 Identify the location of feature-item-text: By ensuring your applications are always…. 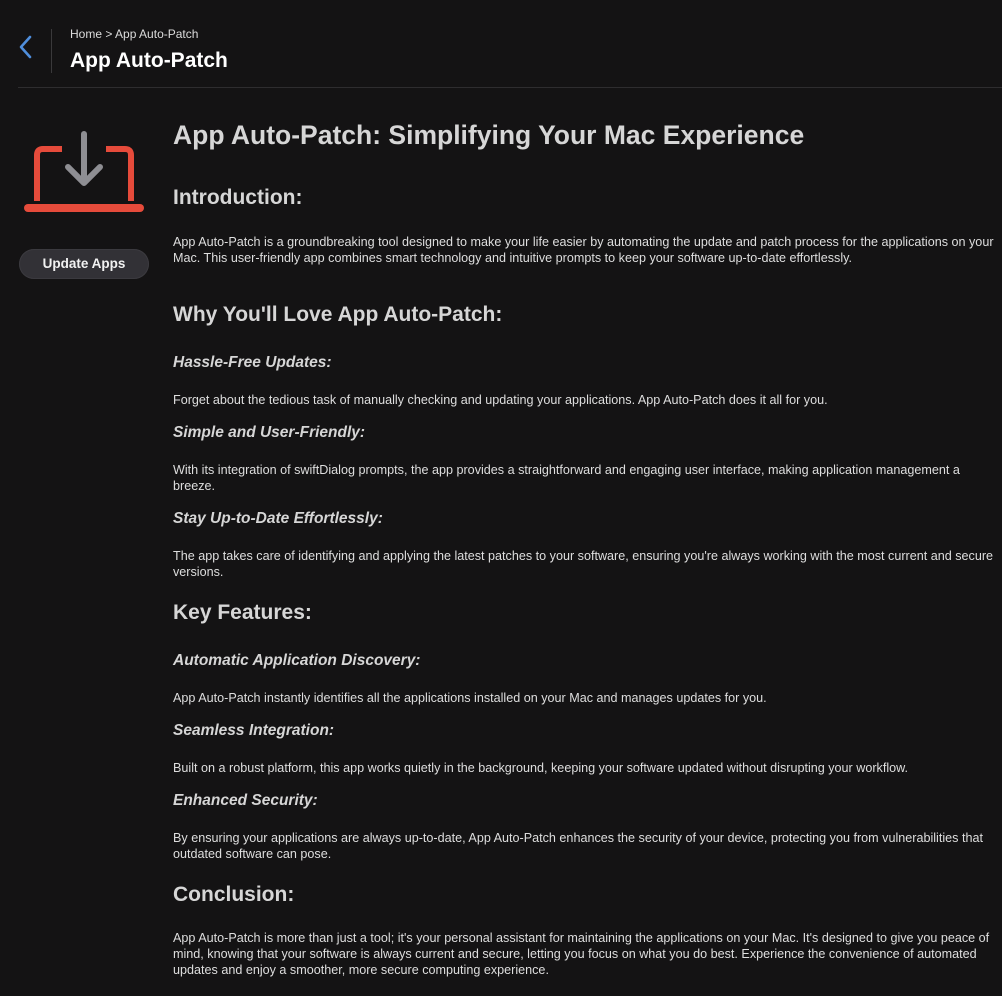
(578, 846).